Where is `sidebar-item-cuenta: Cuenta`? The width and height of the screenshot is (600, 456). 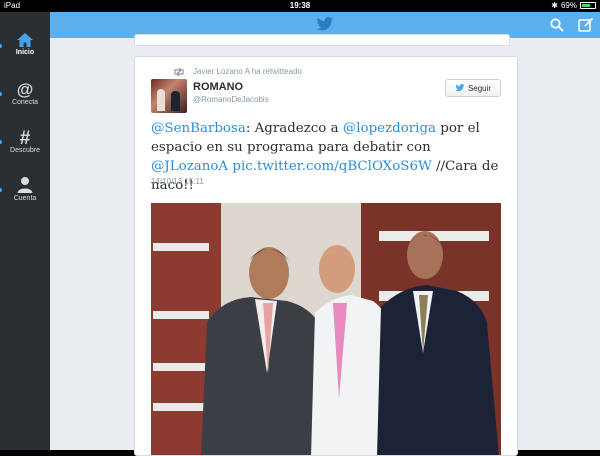
sidebar-item-cuenta: Cuenta is located at coordinates (25, 189).